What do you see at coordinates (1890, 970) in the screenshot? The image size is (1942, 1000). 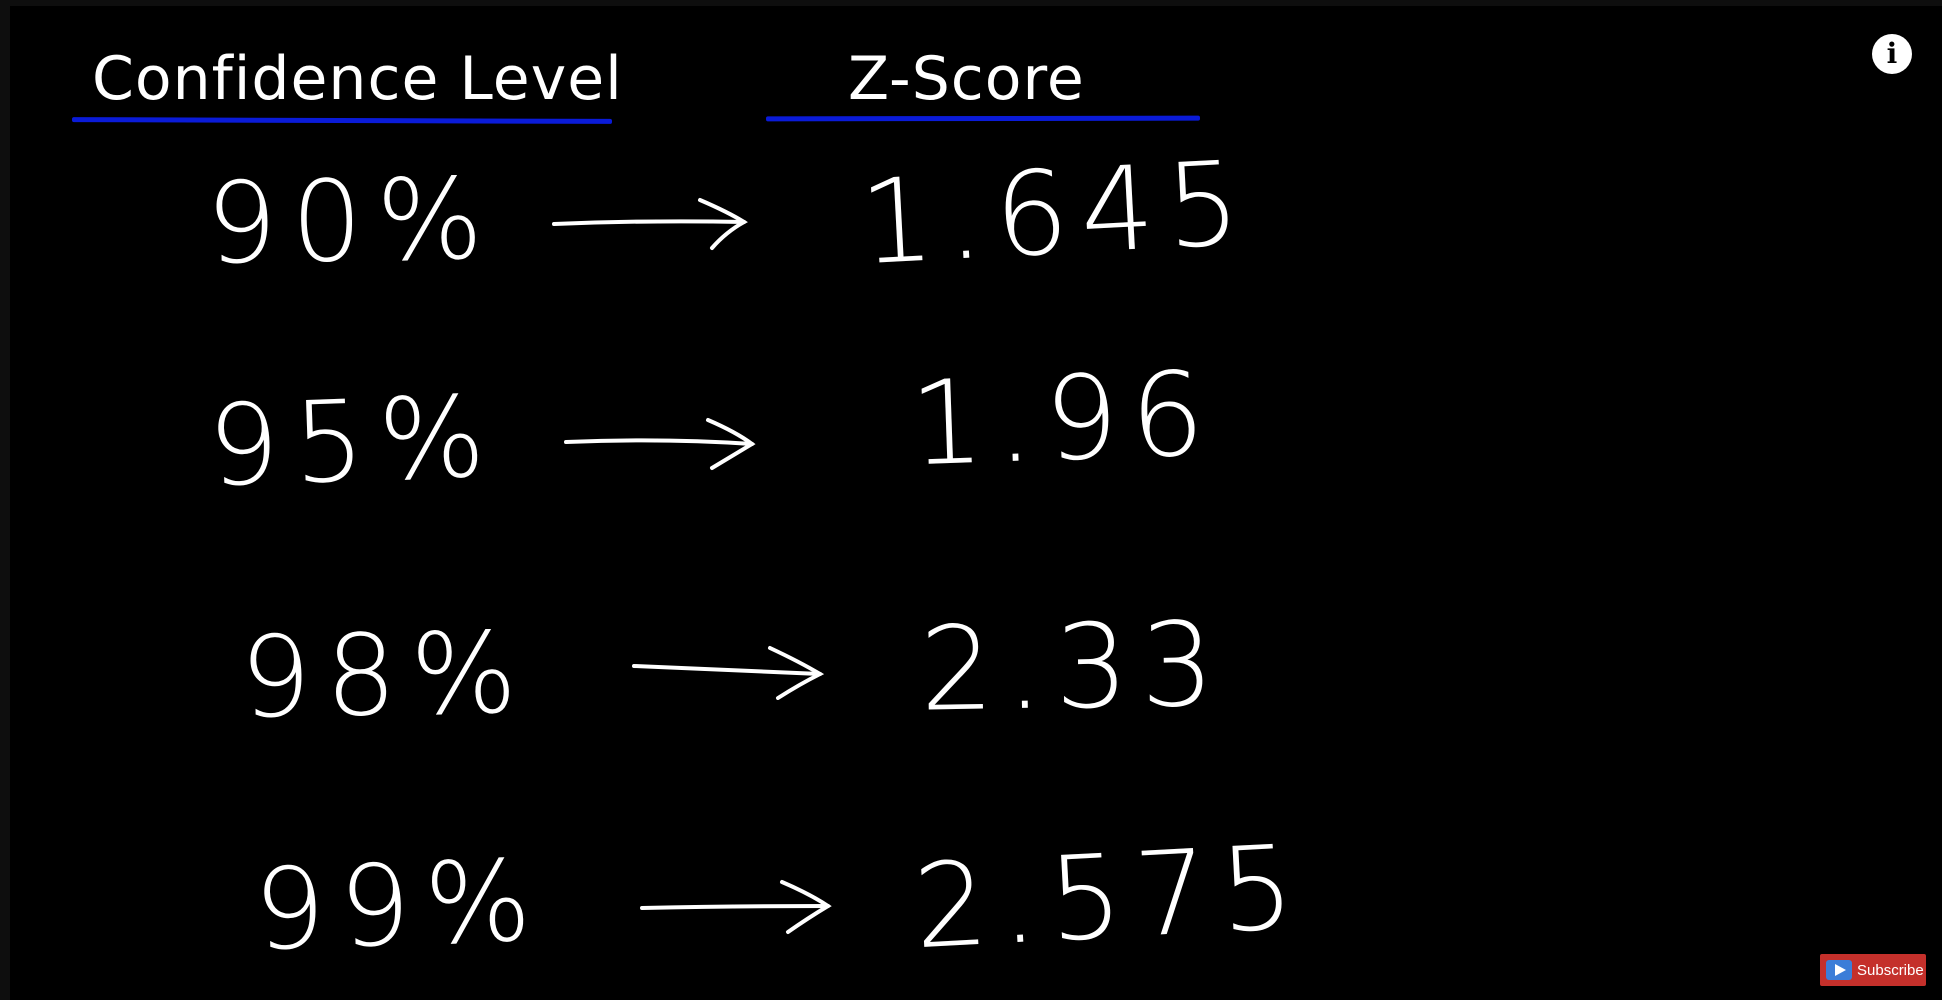 I see `subscribe-label: Subscribe` at bounding box center [1890, 970].